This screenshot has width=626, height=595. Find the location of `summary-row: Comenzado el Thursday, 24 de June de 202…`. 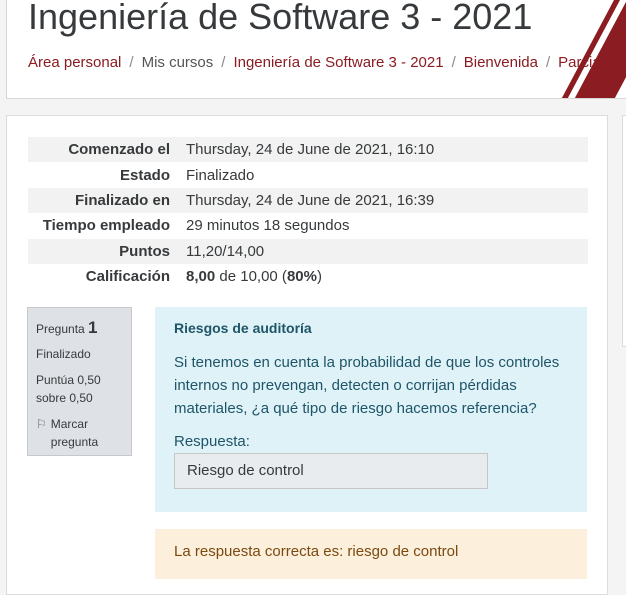

summary-row: Comenzado el Thursday, 24 de June de 202… is located at coordinates (308, 150).